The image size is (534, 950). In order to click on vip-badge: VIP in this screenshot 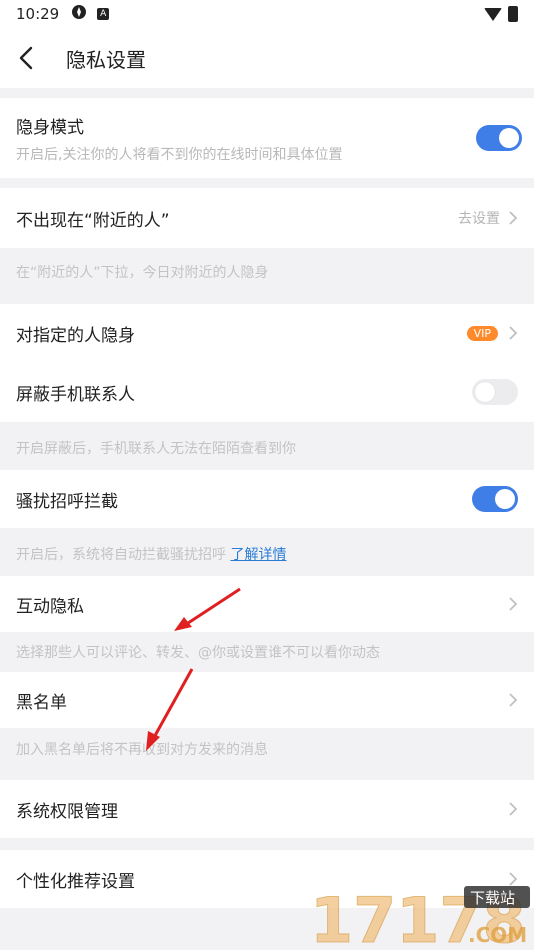, I will do `click(482, 333)`.